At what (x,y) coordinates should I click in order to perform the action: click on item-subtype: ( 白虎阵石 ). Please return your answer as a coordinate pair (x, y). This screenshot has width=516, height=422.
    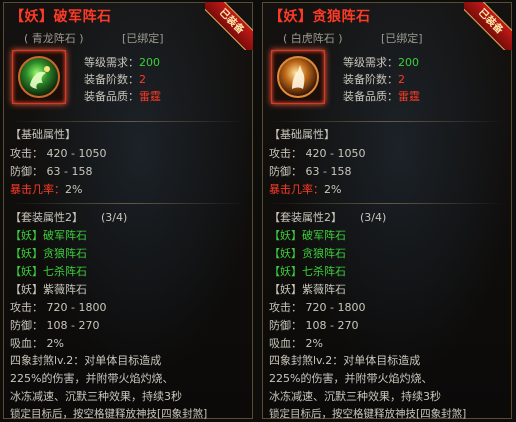
    Looking at the image, I should click on (313, 38).